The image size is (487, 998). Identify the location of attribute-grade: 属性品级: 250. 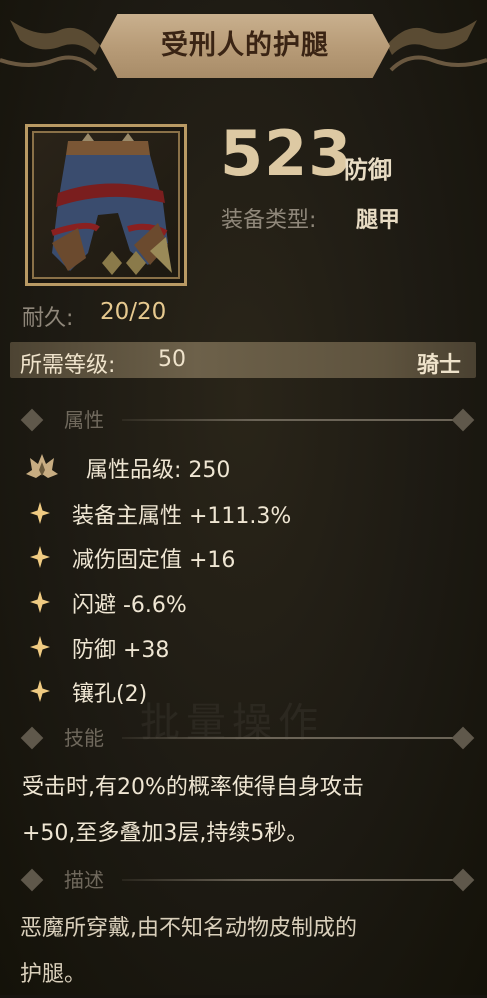
(158, 470).